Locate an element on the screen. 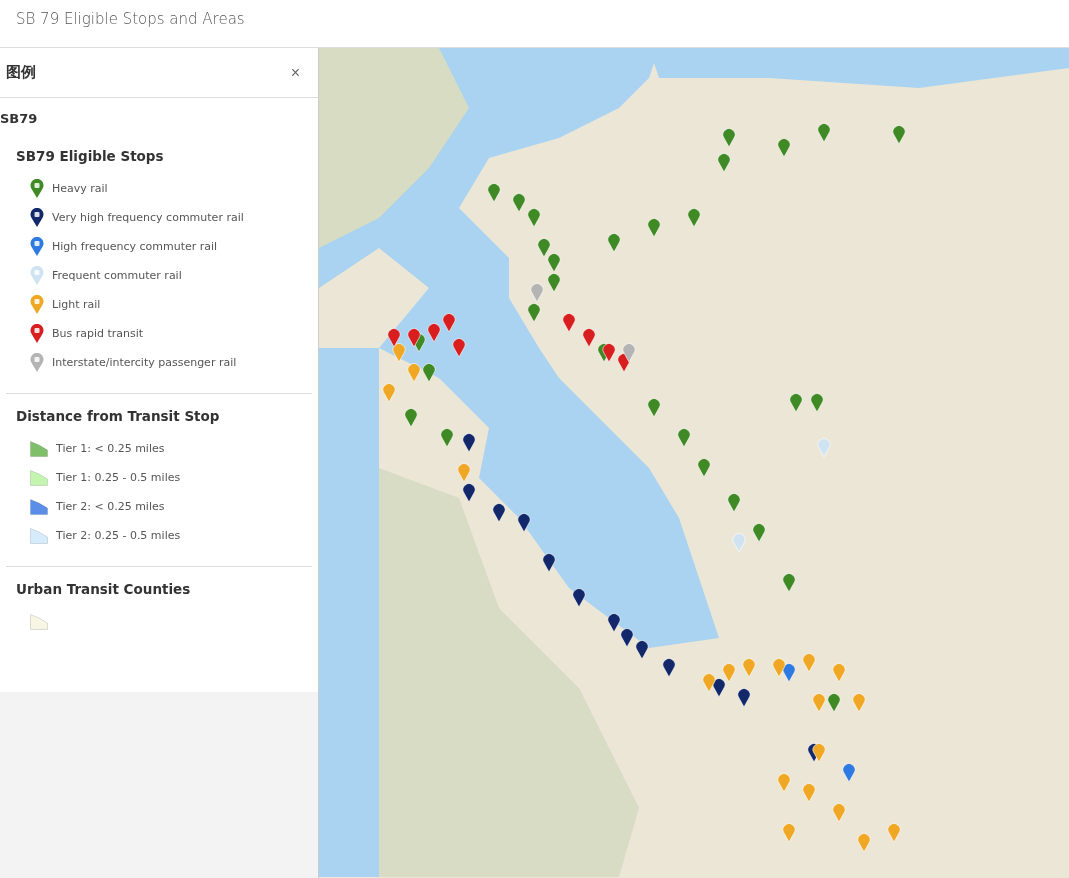 The image size is (1069, 878). legend-section-title: Distance from Transit Stop is located at coordinates (118, 416).